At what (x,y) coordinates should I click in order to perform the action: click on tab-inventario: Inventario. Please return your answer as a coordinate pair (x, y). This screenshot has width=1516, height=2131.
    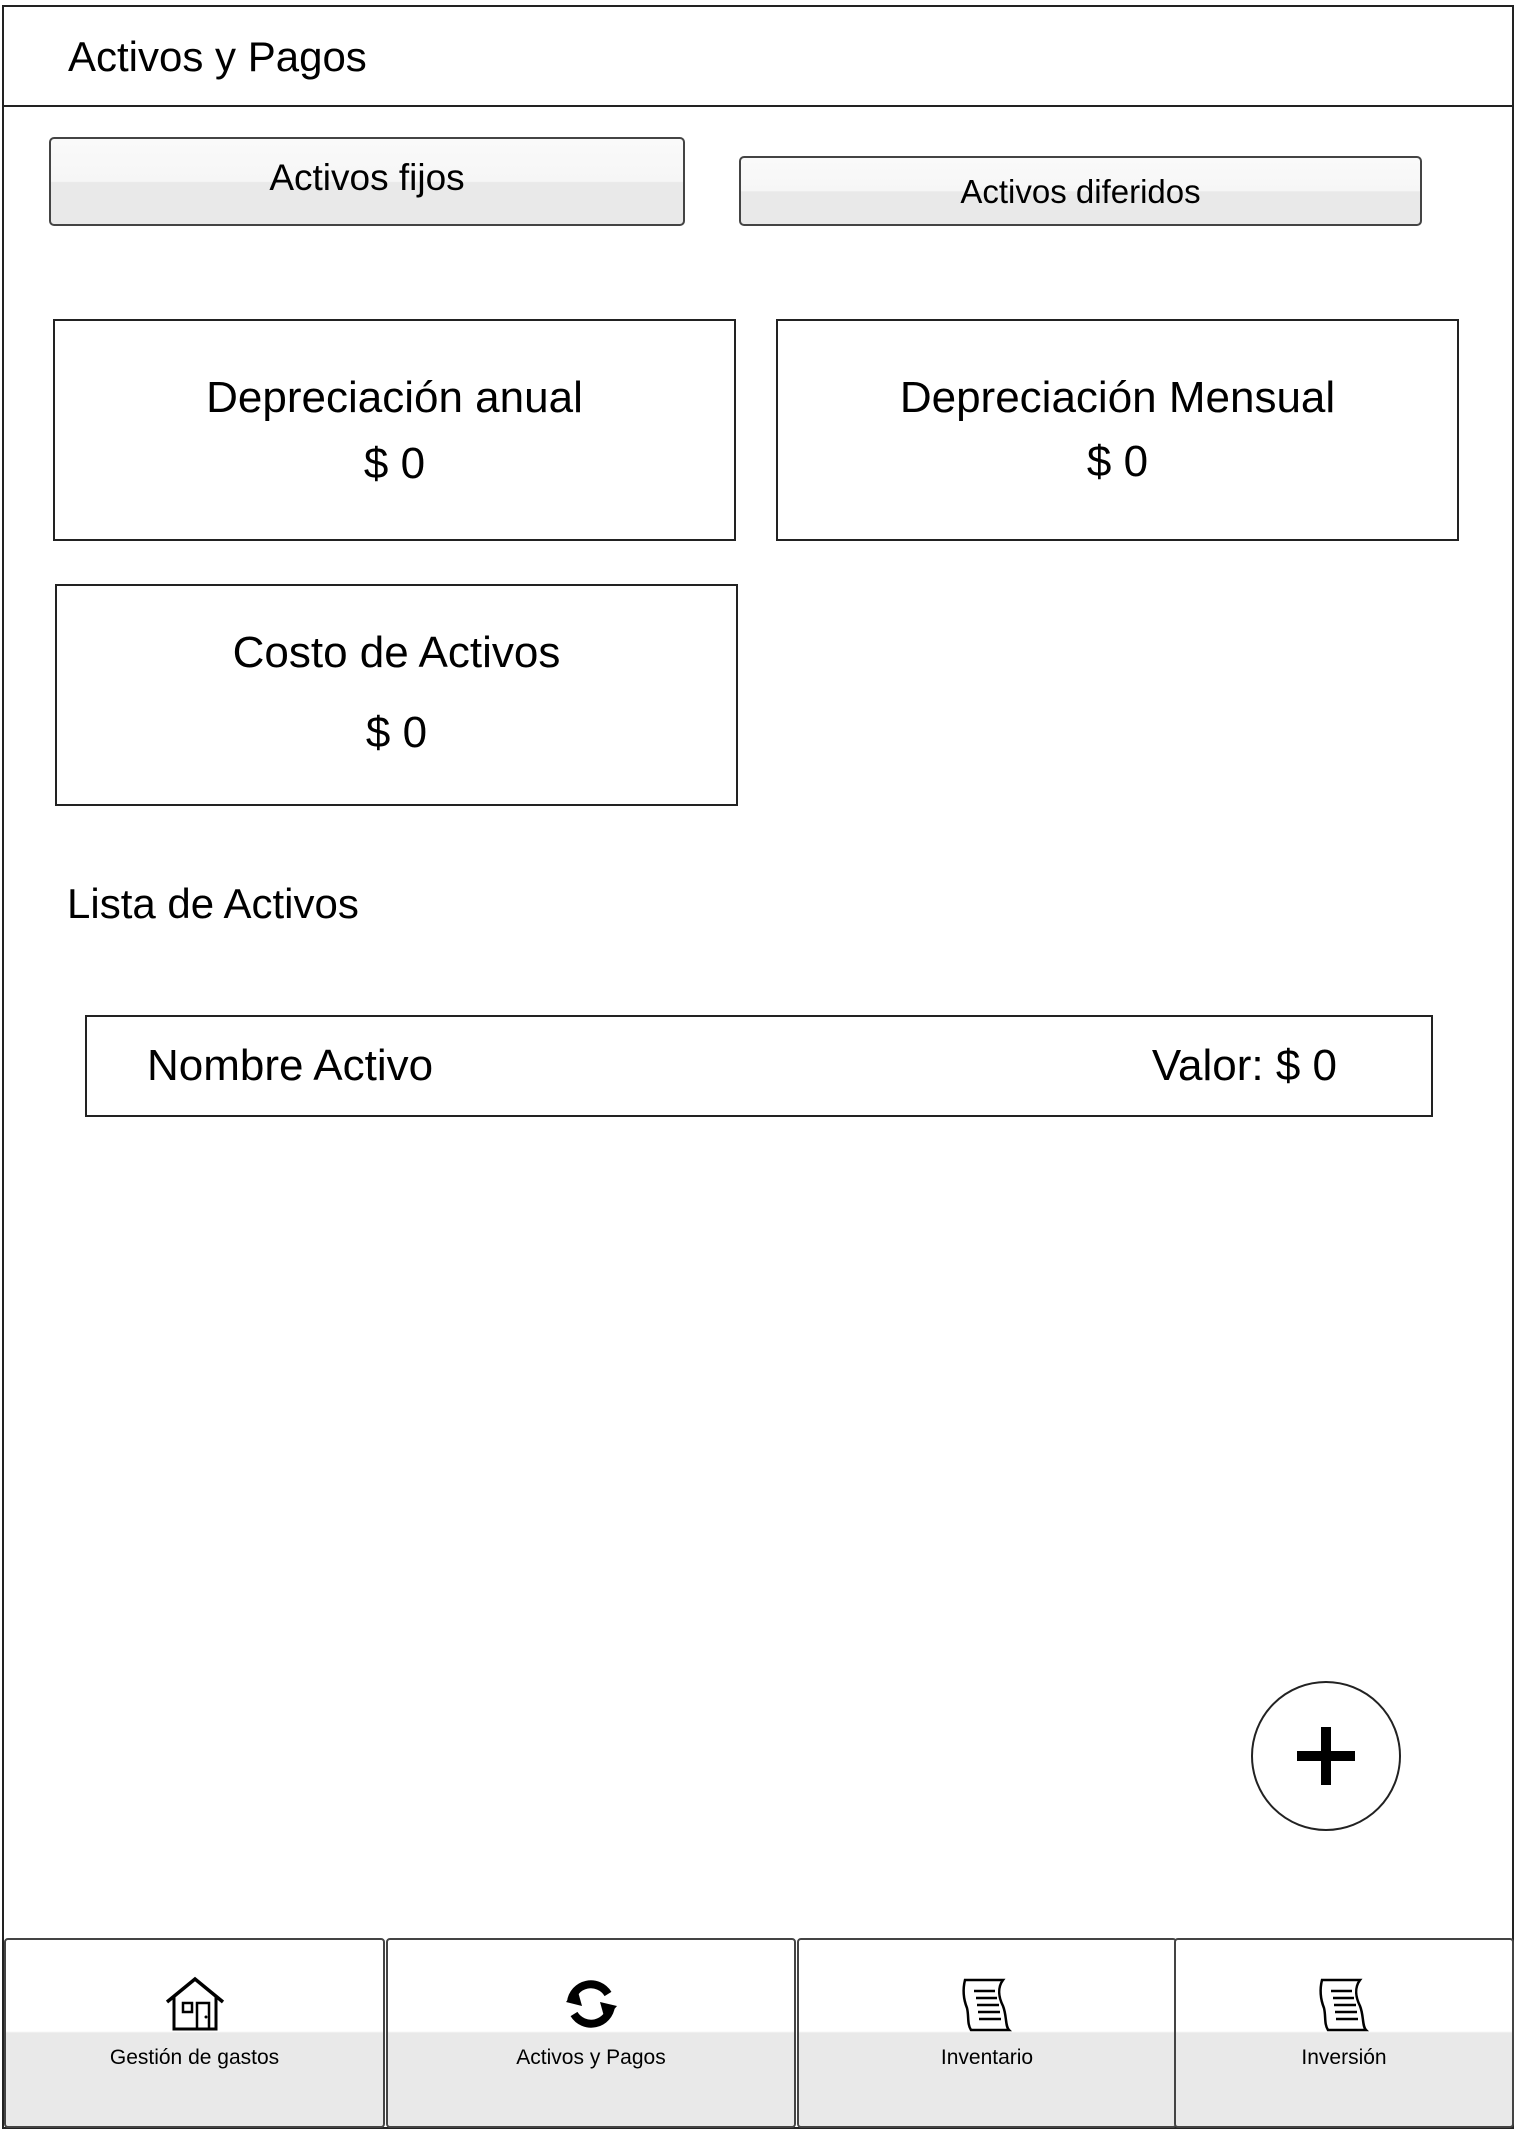
    Looking at the image, I should click on (987, 2033).